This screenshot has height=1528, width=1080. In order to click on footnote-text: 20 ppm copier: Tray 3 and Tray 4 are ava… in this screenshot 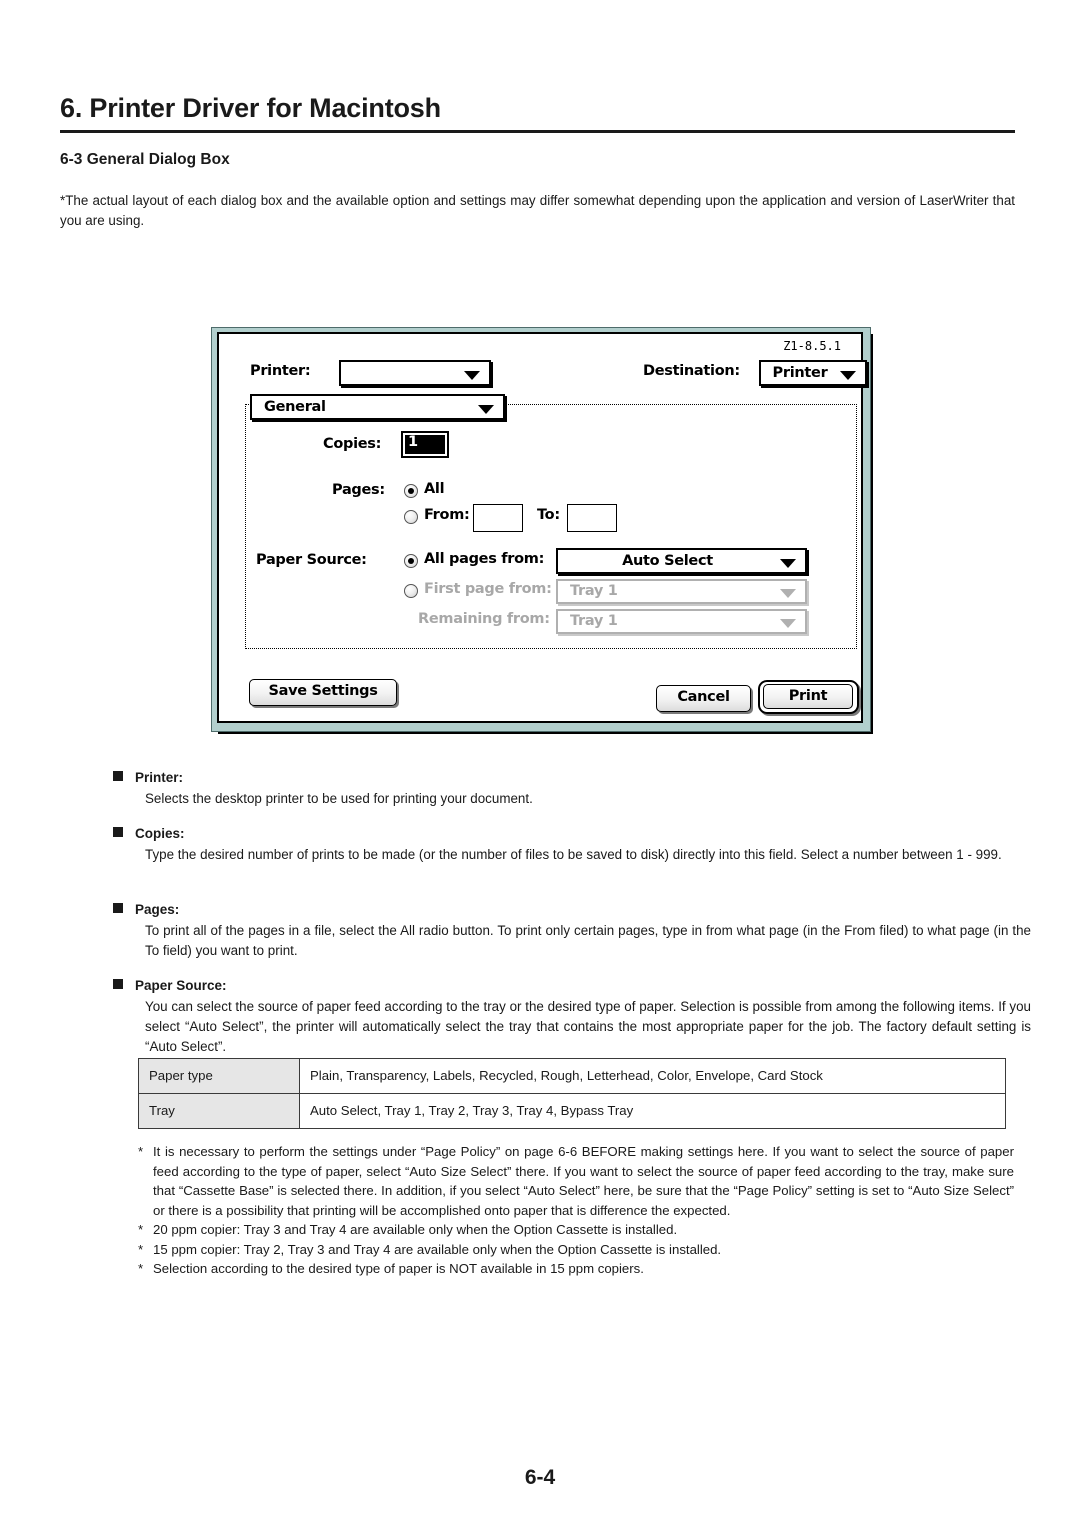, I will do `click(415, 1229)`.